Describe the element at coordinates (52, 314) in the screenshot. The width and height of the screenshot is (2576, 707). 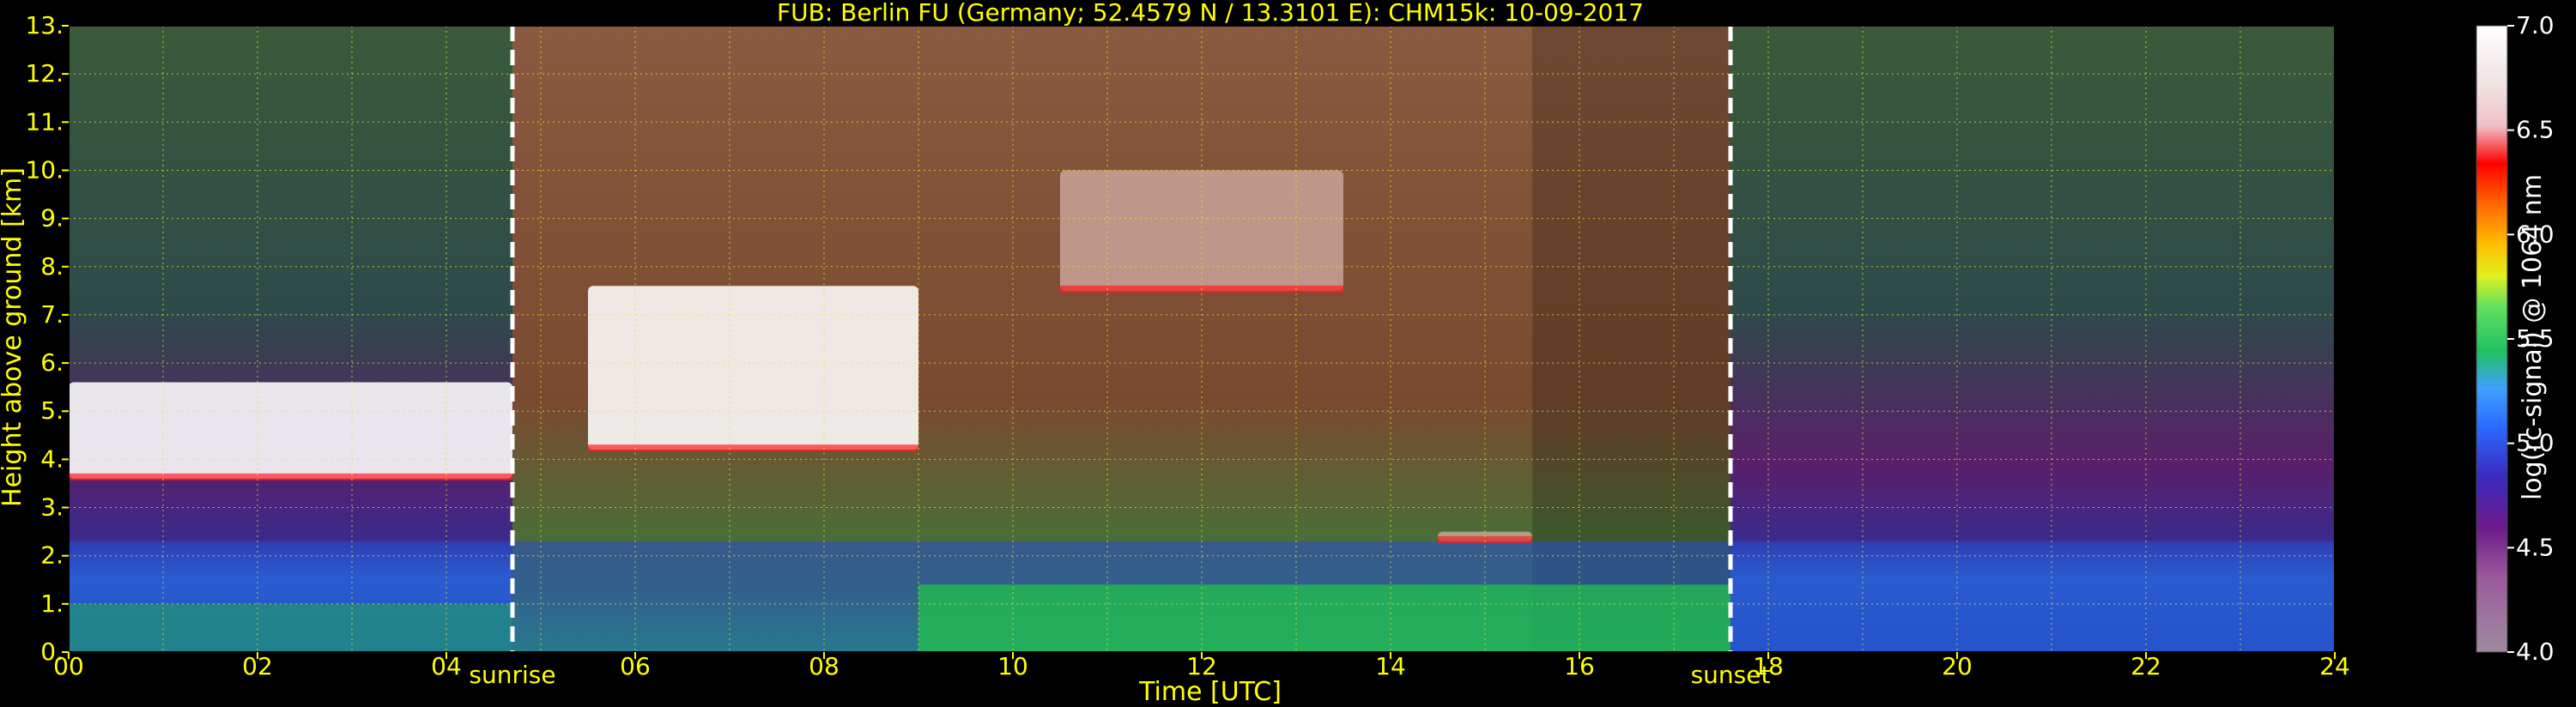
I see `y-tick-label: 7.` at that location.